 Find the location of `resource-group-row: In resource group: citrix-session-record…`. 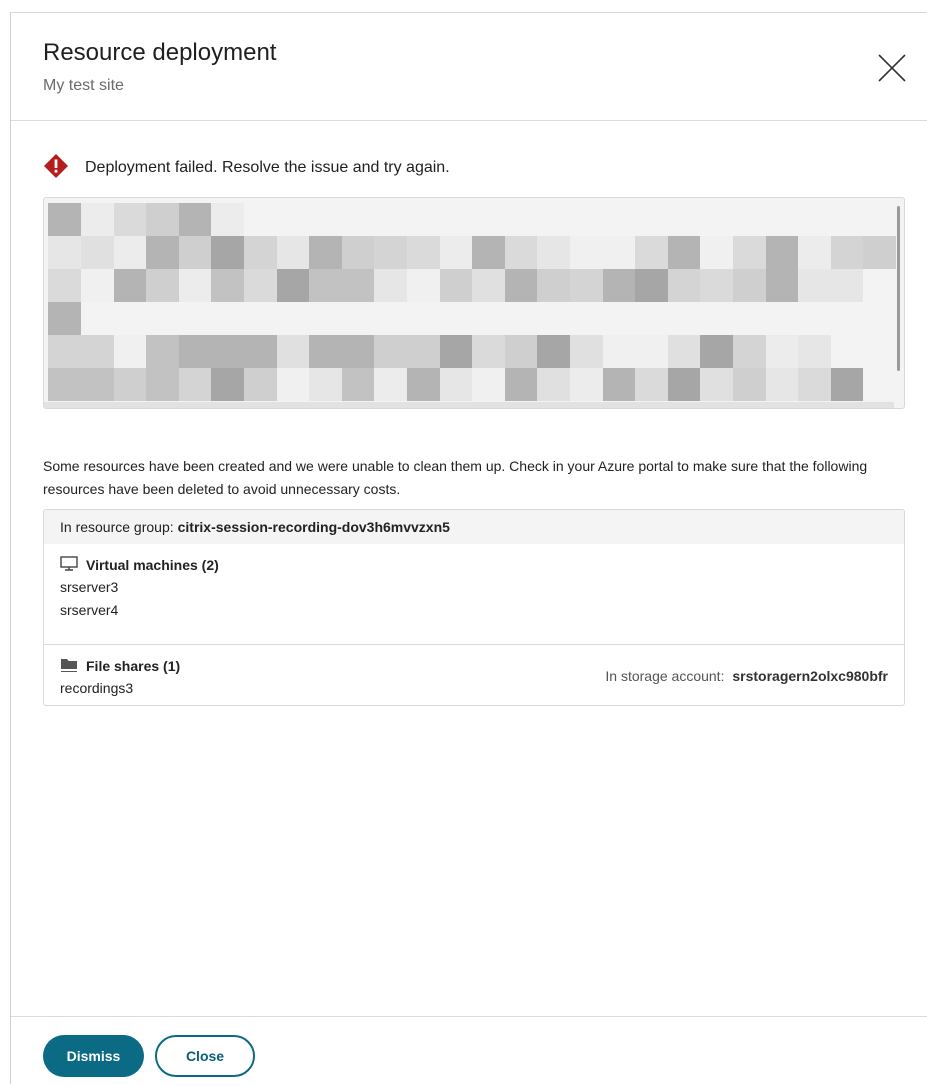

resource-group-row: In resource group: citrix-session-record… is located at coordinates (474, 527).